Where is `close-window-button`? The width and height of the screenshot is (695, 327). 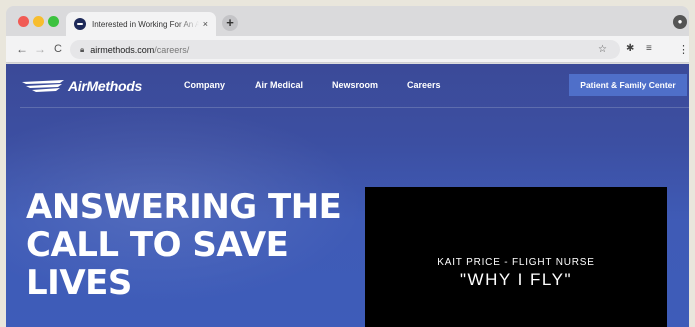
close-window-button is located at coordinates (23, 21).